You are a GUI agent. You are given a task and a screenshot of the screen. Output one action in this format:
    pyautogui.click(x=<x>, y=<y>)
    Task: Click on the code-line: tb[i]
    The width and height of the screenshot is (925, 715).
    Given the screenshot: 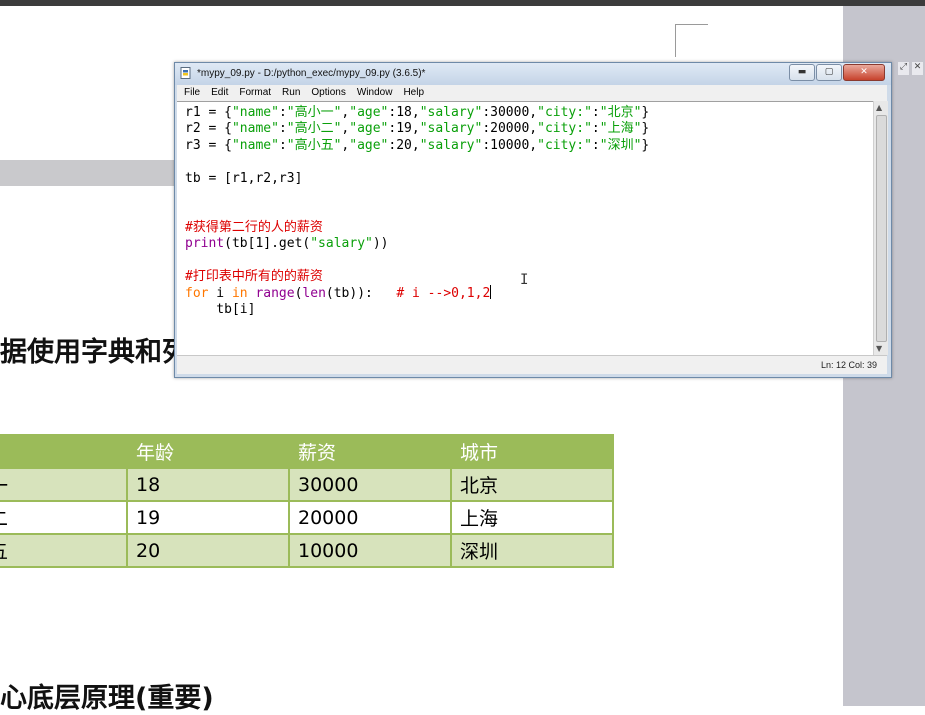 What is the action you would take?
    pyautogui.click(x=417, y=310)
    